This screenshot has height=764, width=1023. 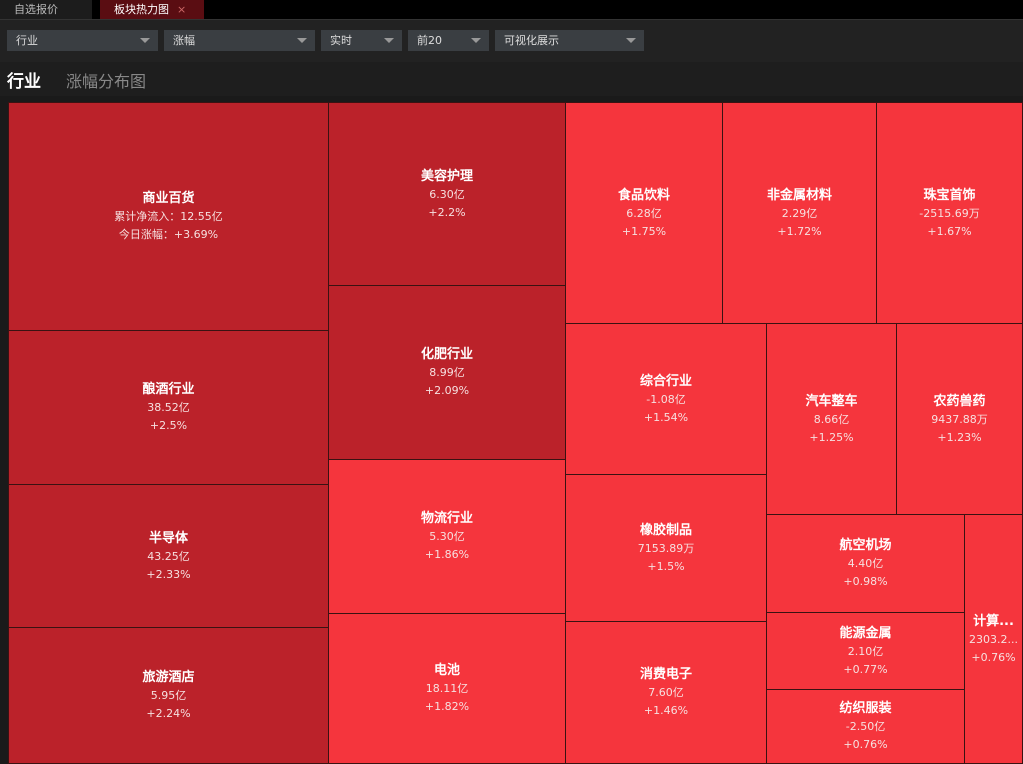 I want to click on sector-tile: 珠宝首饰 -2515.69万 +1.67%, so click(x=949, y=213).